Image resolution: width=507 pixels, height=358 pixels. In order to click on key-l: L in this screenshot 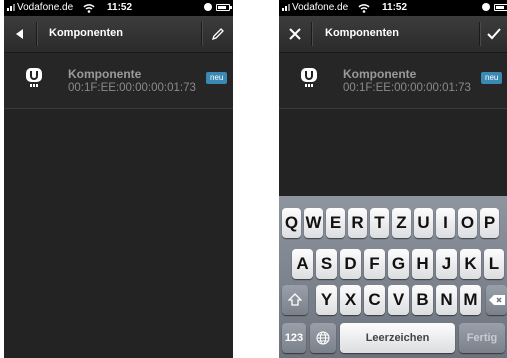, I will do `click(494, 264)`.